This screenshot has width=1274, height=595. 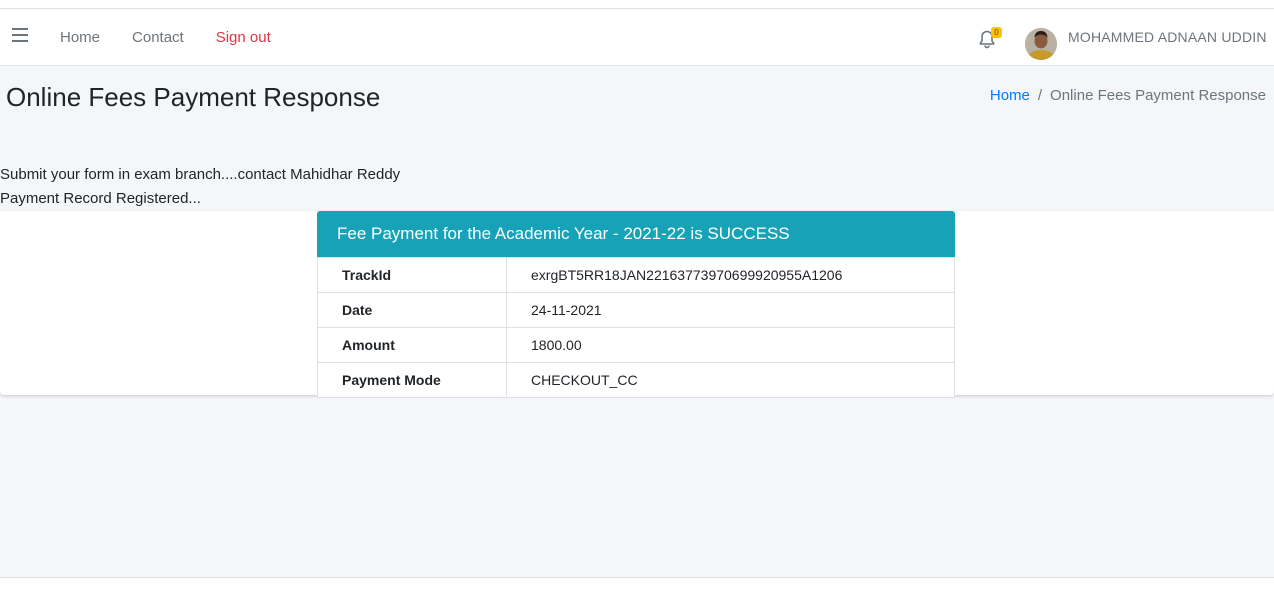 What do you see at coordinates (730, 310) in the screenshot?
I see `date-value: 24-11-2021` at bounding box center [730, 310].